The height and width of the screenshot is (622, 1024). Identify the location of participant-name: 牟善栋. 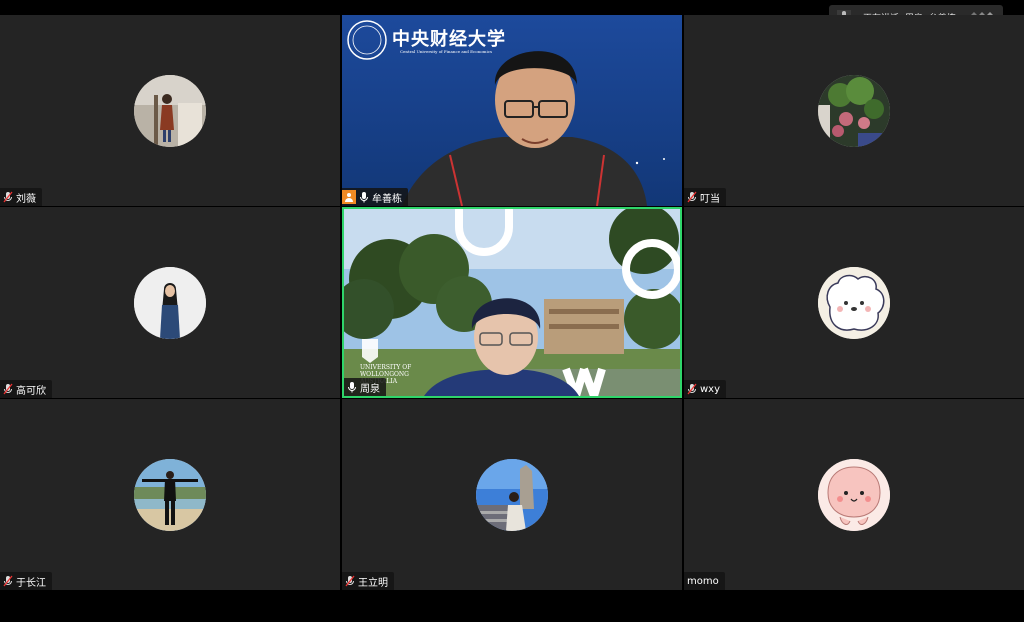
(387, 199).